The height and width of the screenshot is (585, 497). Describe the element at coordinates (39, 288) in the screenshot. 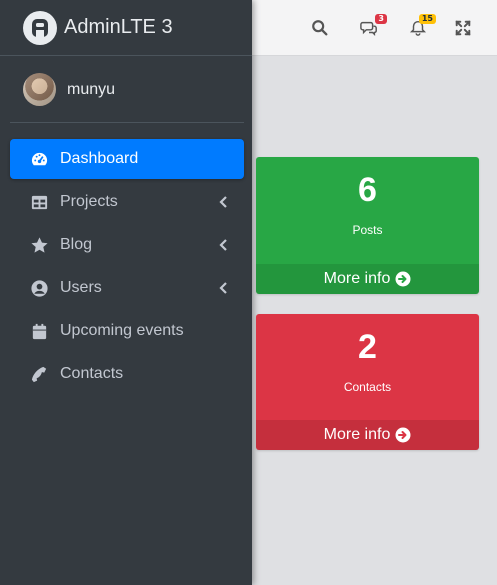

I see `user-circle-icon` at that location.